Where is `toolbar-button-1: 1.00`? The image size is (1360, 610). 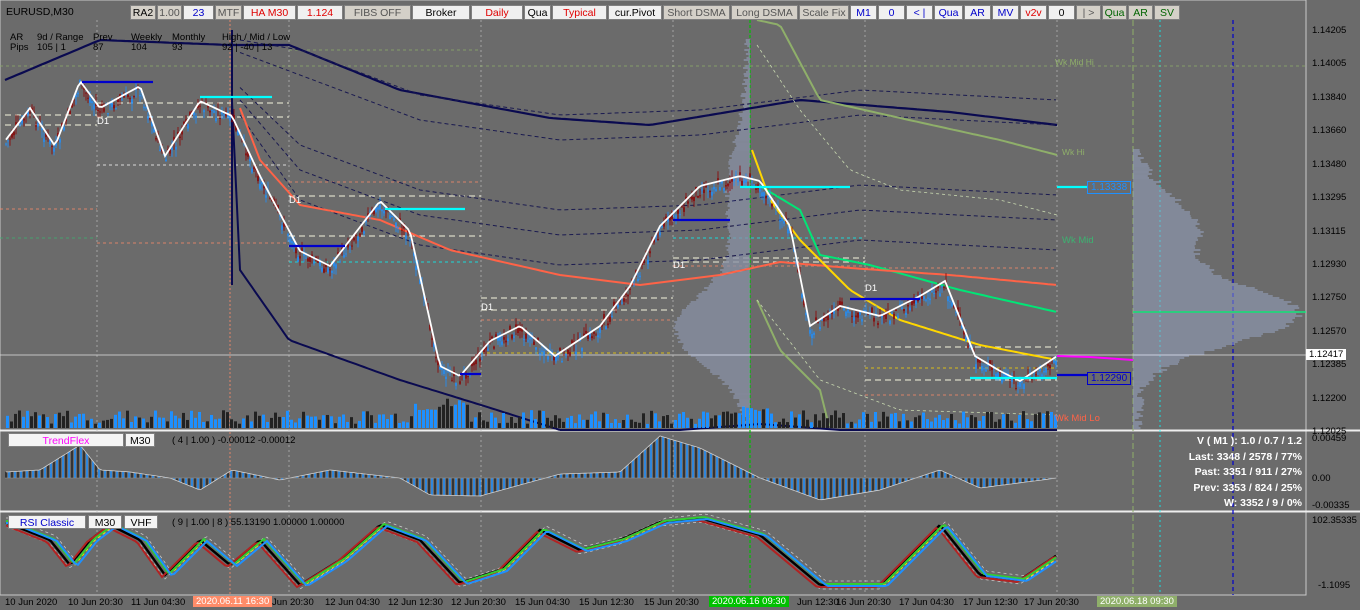
toolbar-button-1: 1.00 is located at coordinates (169, 12).